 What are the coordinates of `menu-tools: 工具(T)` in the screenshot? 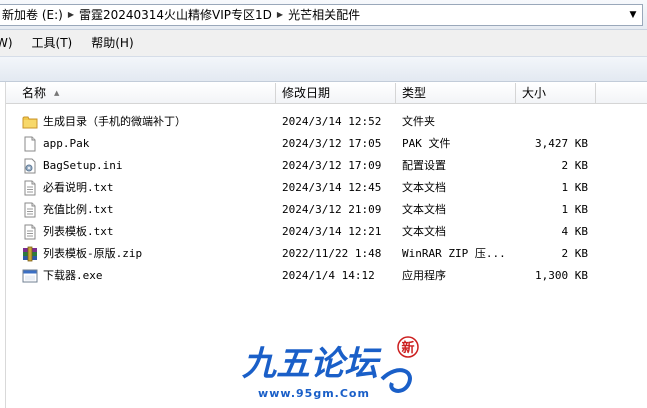 It's located at (53, 43).